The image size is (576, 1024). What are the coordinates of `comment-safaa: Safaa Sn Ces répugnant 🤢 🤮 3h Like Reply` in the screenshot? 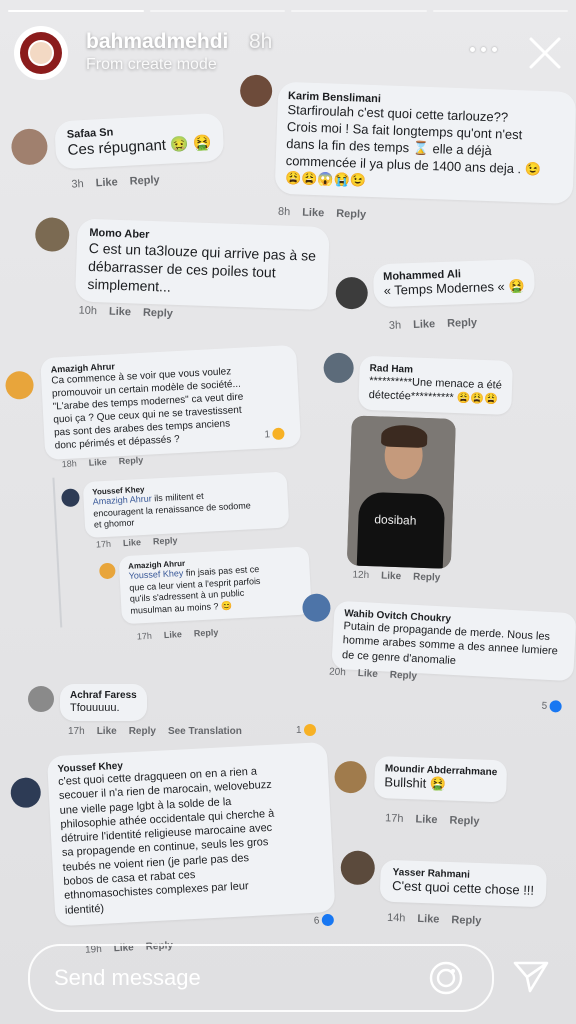 It's located at (122, 154).